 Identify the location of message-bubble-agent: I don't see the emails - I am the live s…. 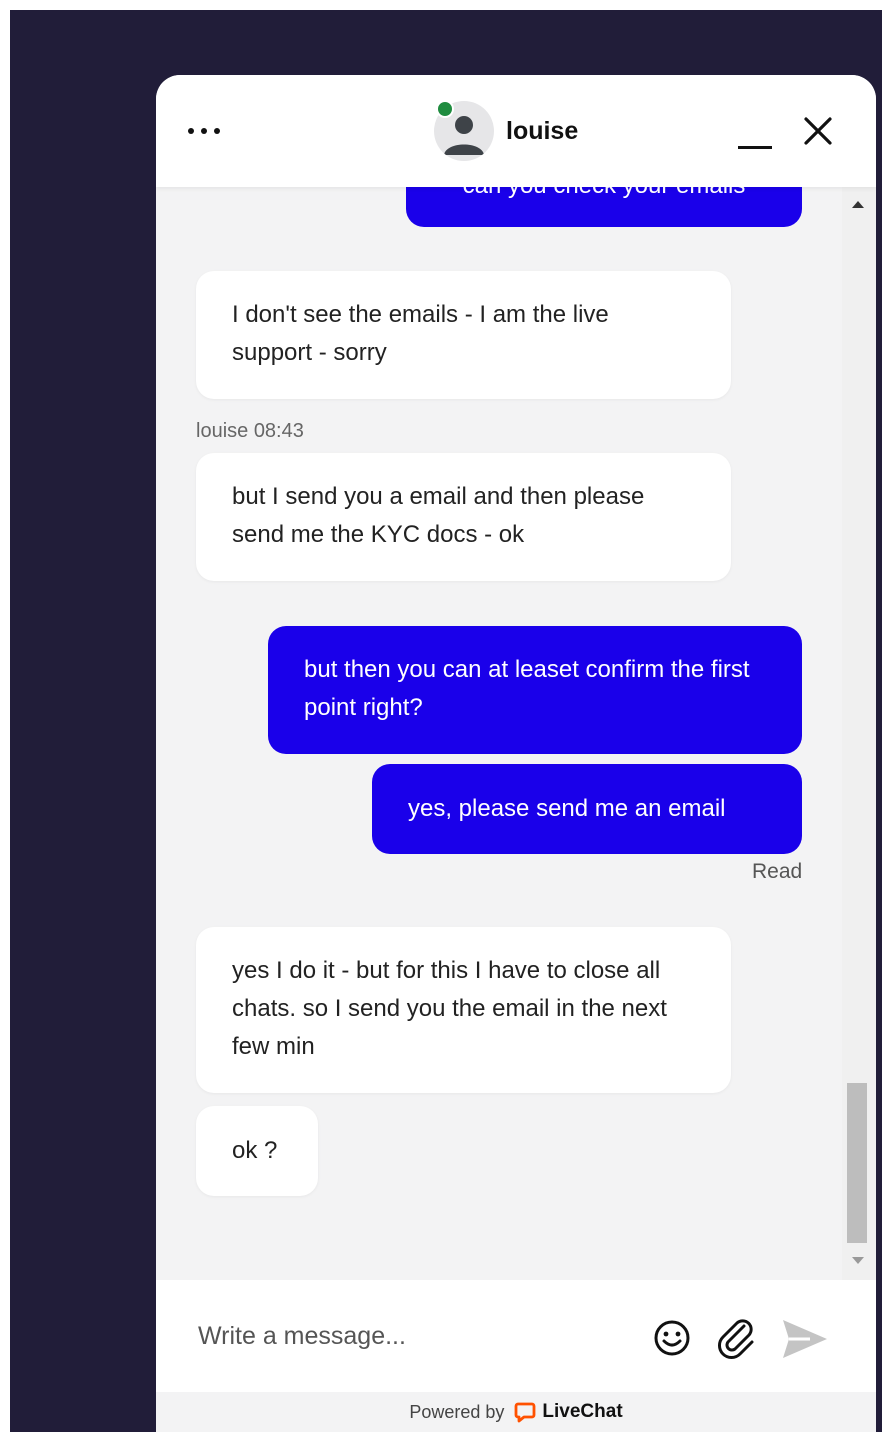
(463, 335).